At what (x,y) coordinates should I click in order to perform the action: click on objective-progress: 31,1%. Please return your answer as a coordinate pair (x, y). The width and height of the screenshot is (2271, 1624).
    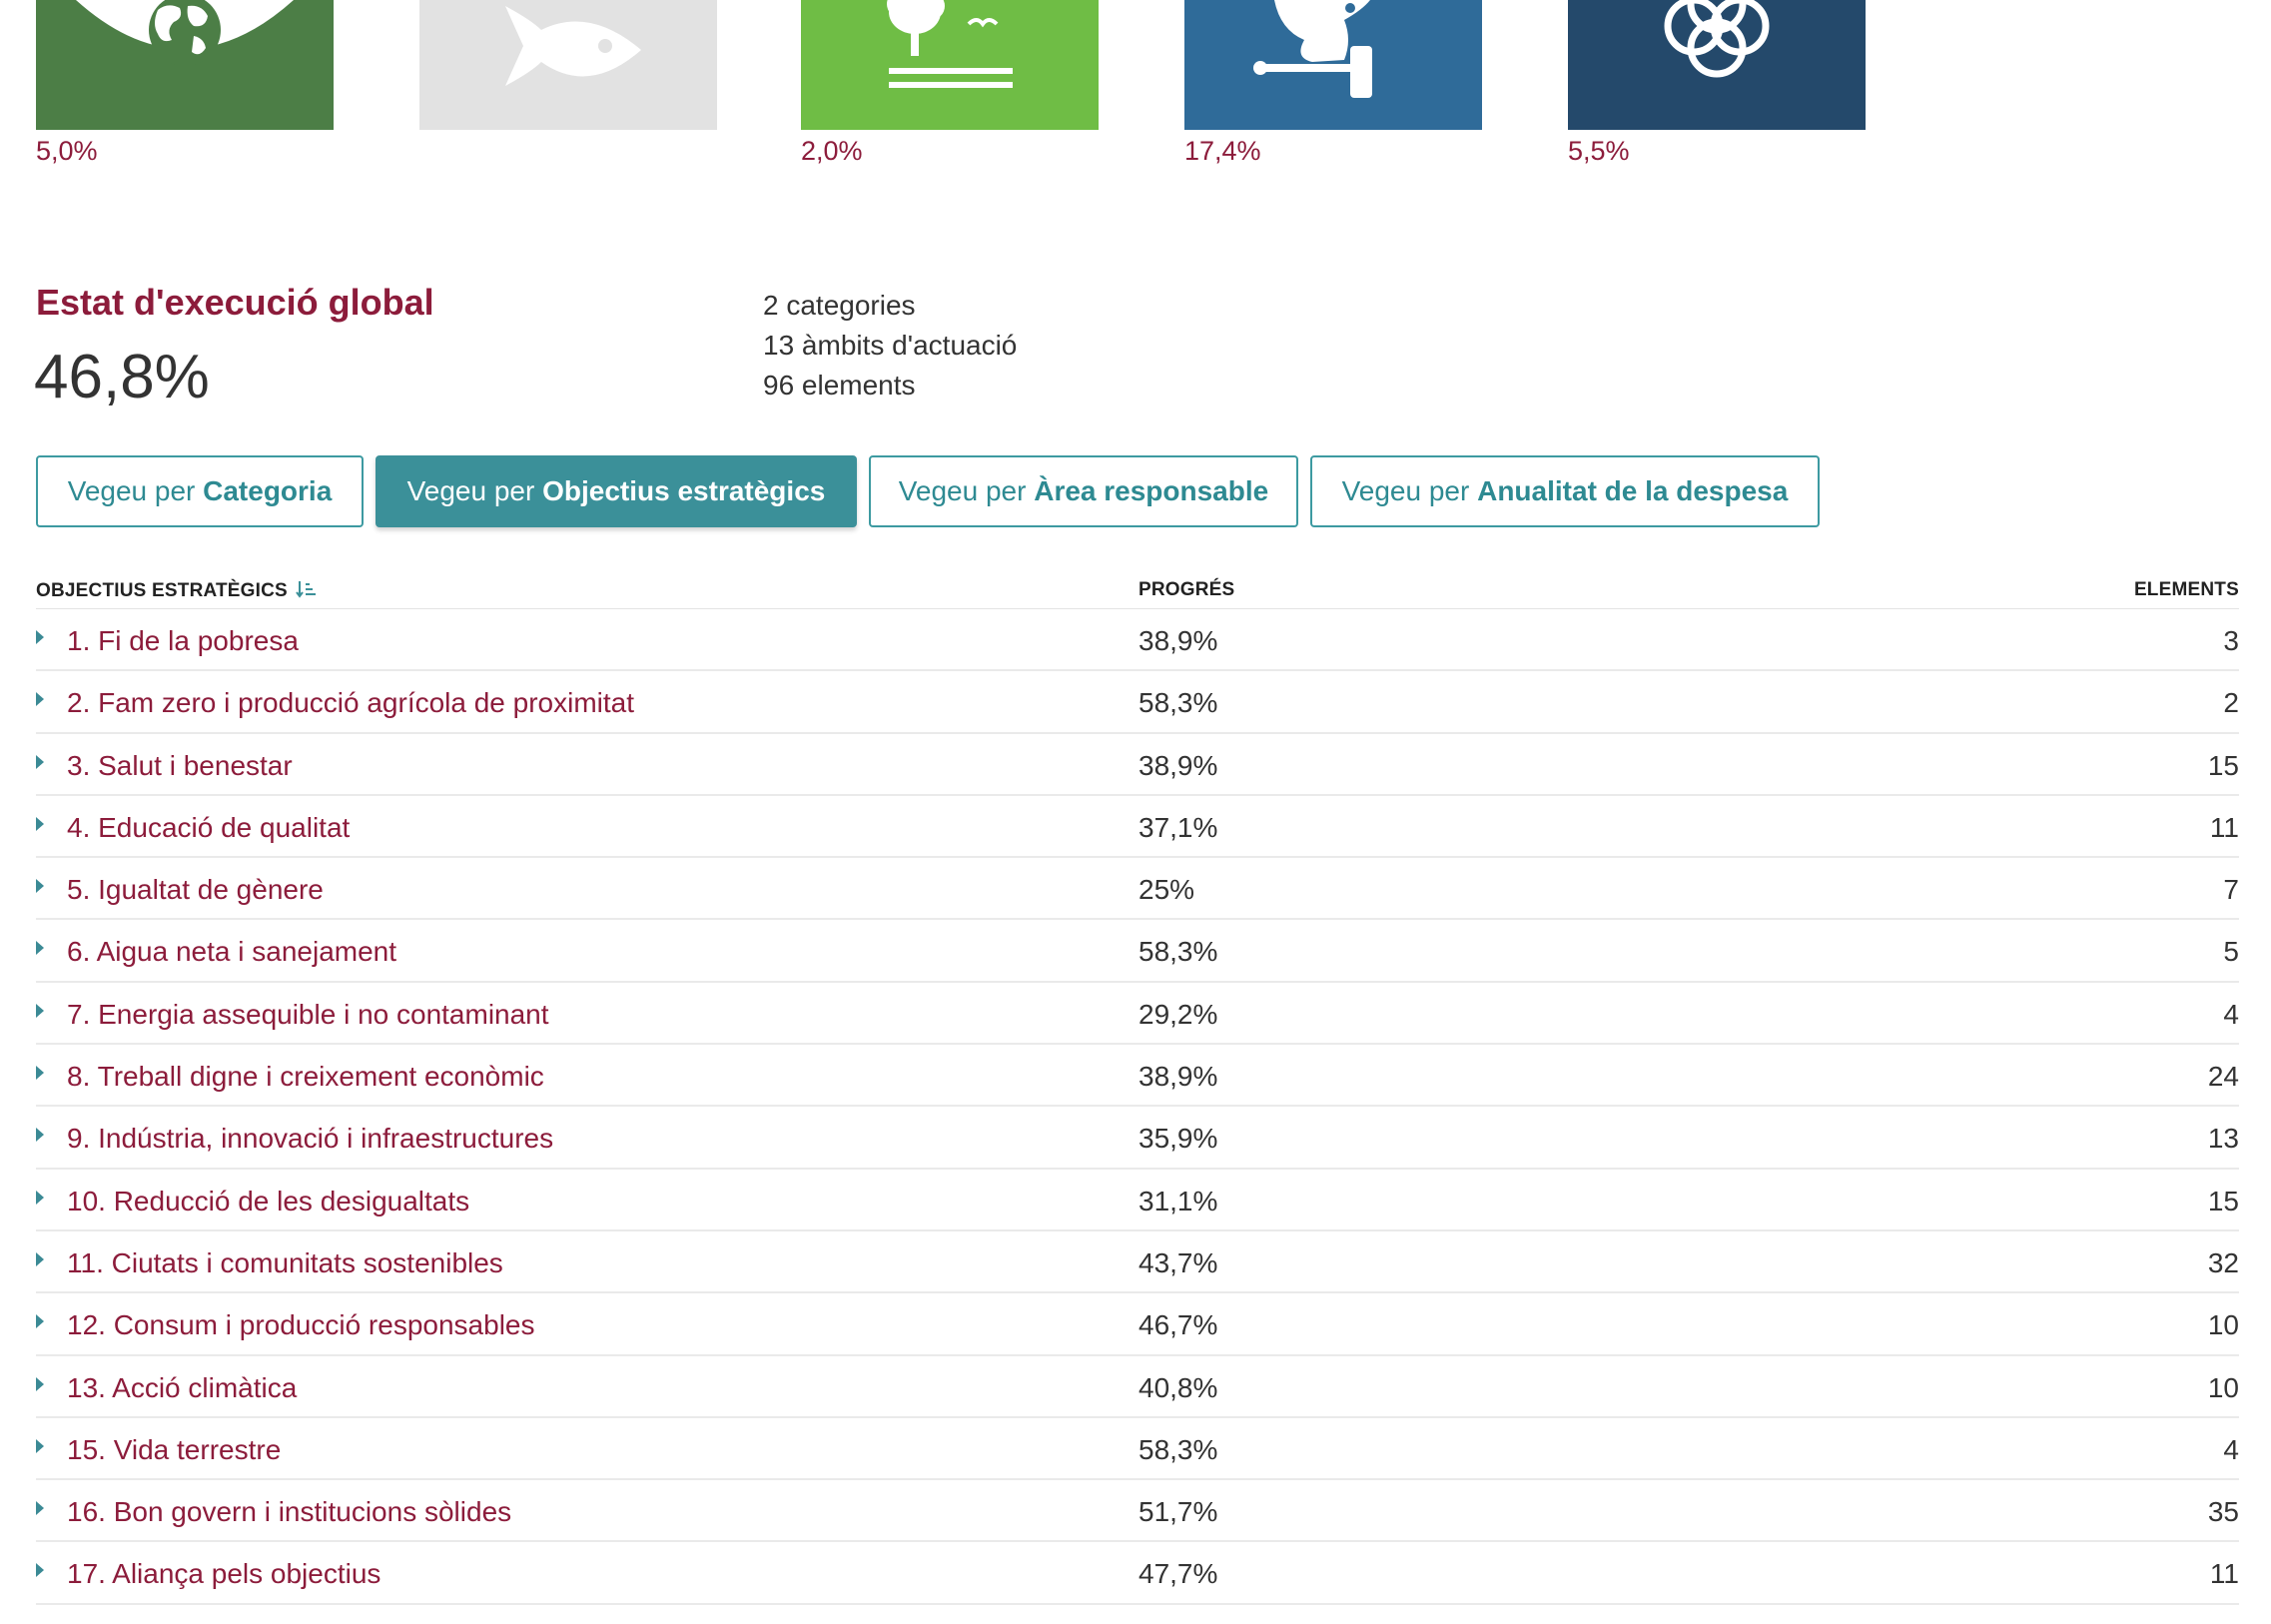
    Looking at the image, I should click on (1178, 1201).